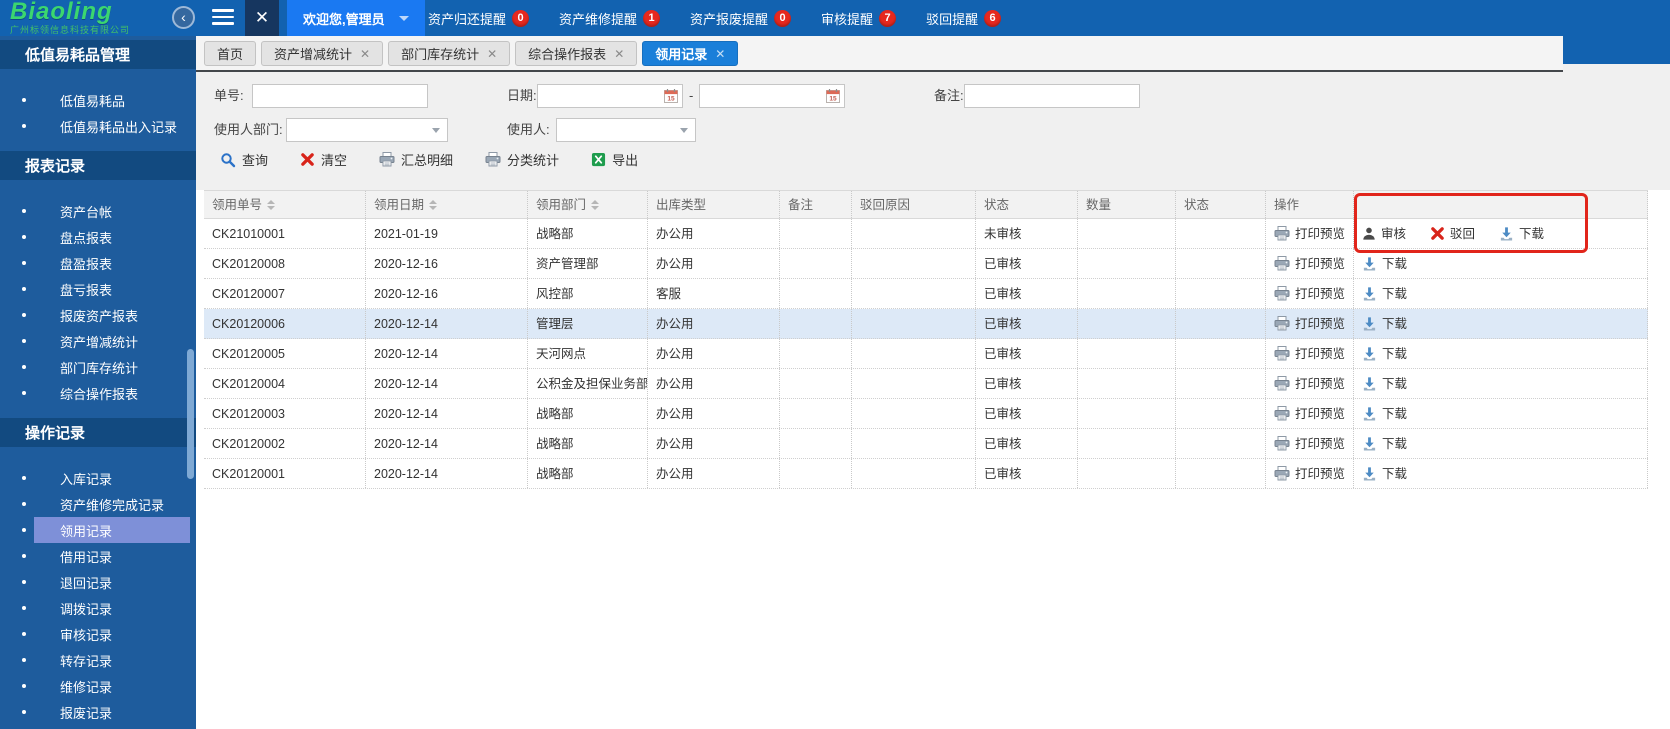 The width and height of the screenshot is (1670, 729). I want to click on print-preview-label: 打印预览, so click(1320, 233).